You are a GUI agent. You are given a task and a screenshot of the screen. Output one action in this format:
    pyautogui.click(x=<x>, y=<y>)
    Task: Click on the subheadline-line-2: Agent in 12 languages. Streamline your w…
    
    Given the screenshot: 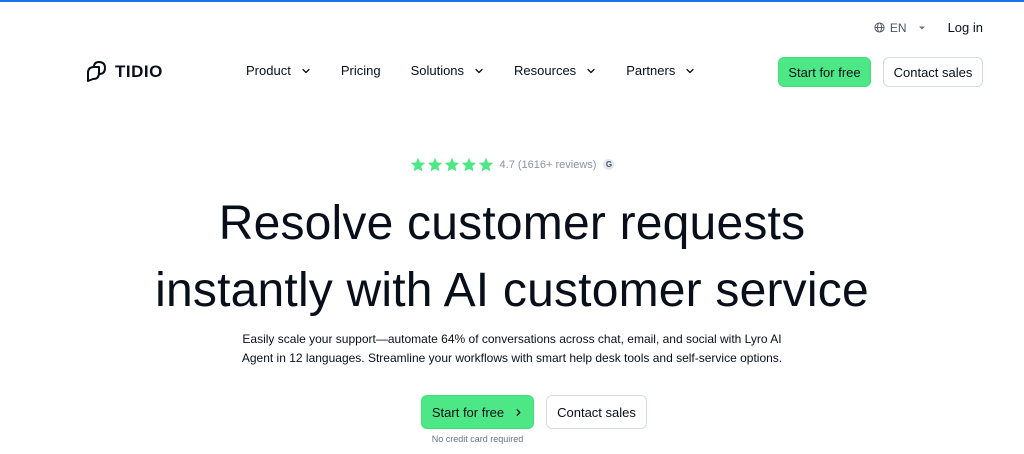 What is the action you would take?
    pyautogui.click(x=512, y=358)
    